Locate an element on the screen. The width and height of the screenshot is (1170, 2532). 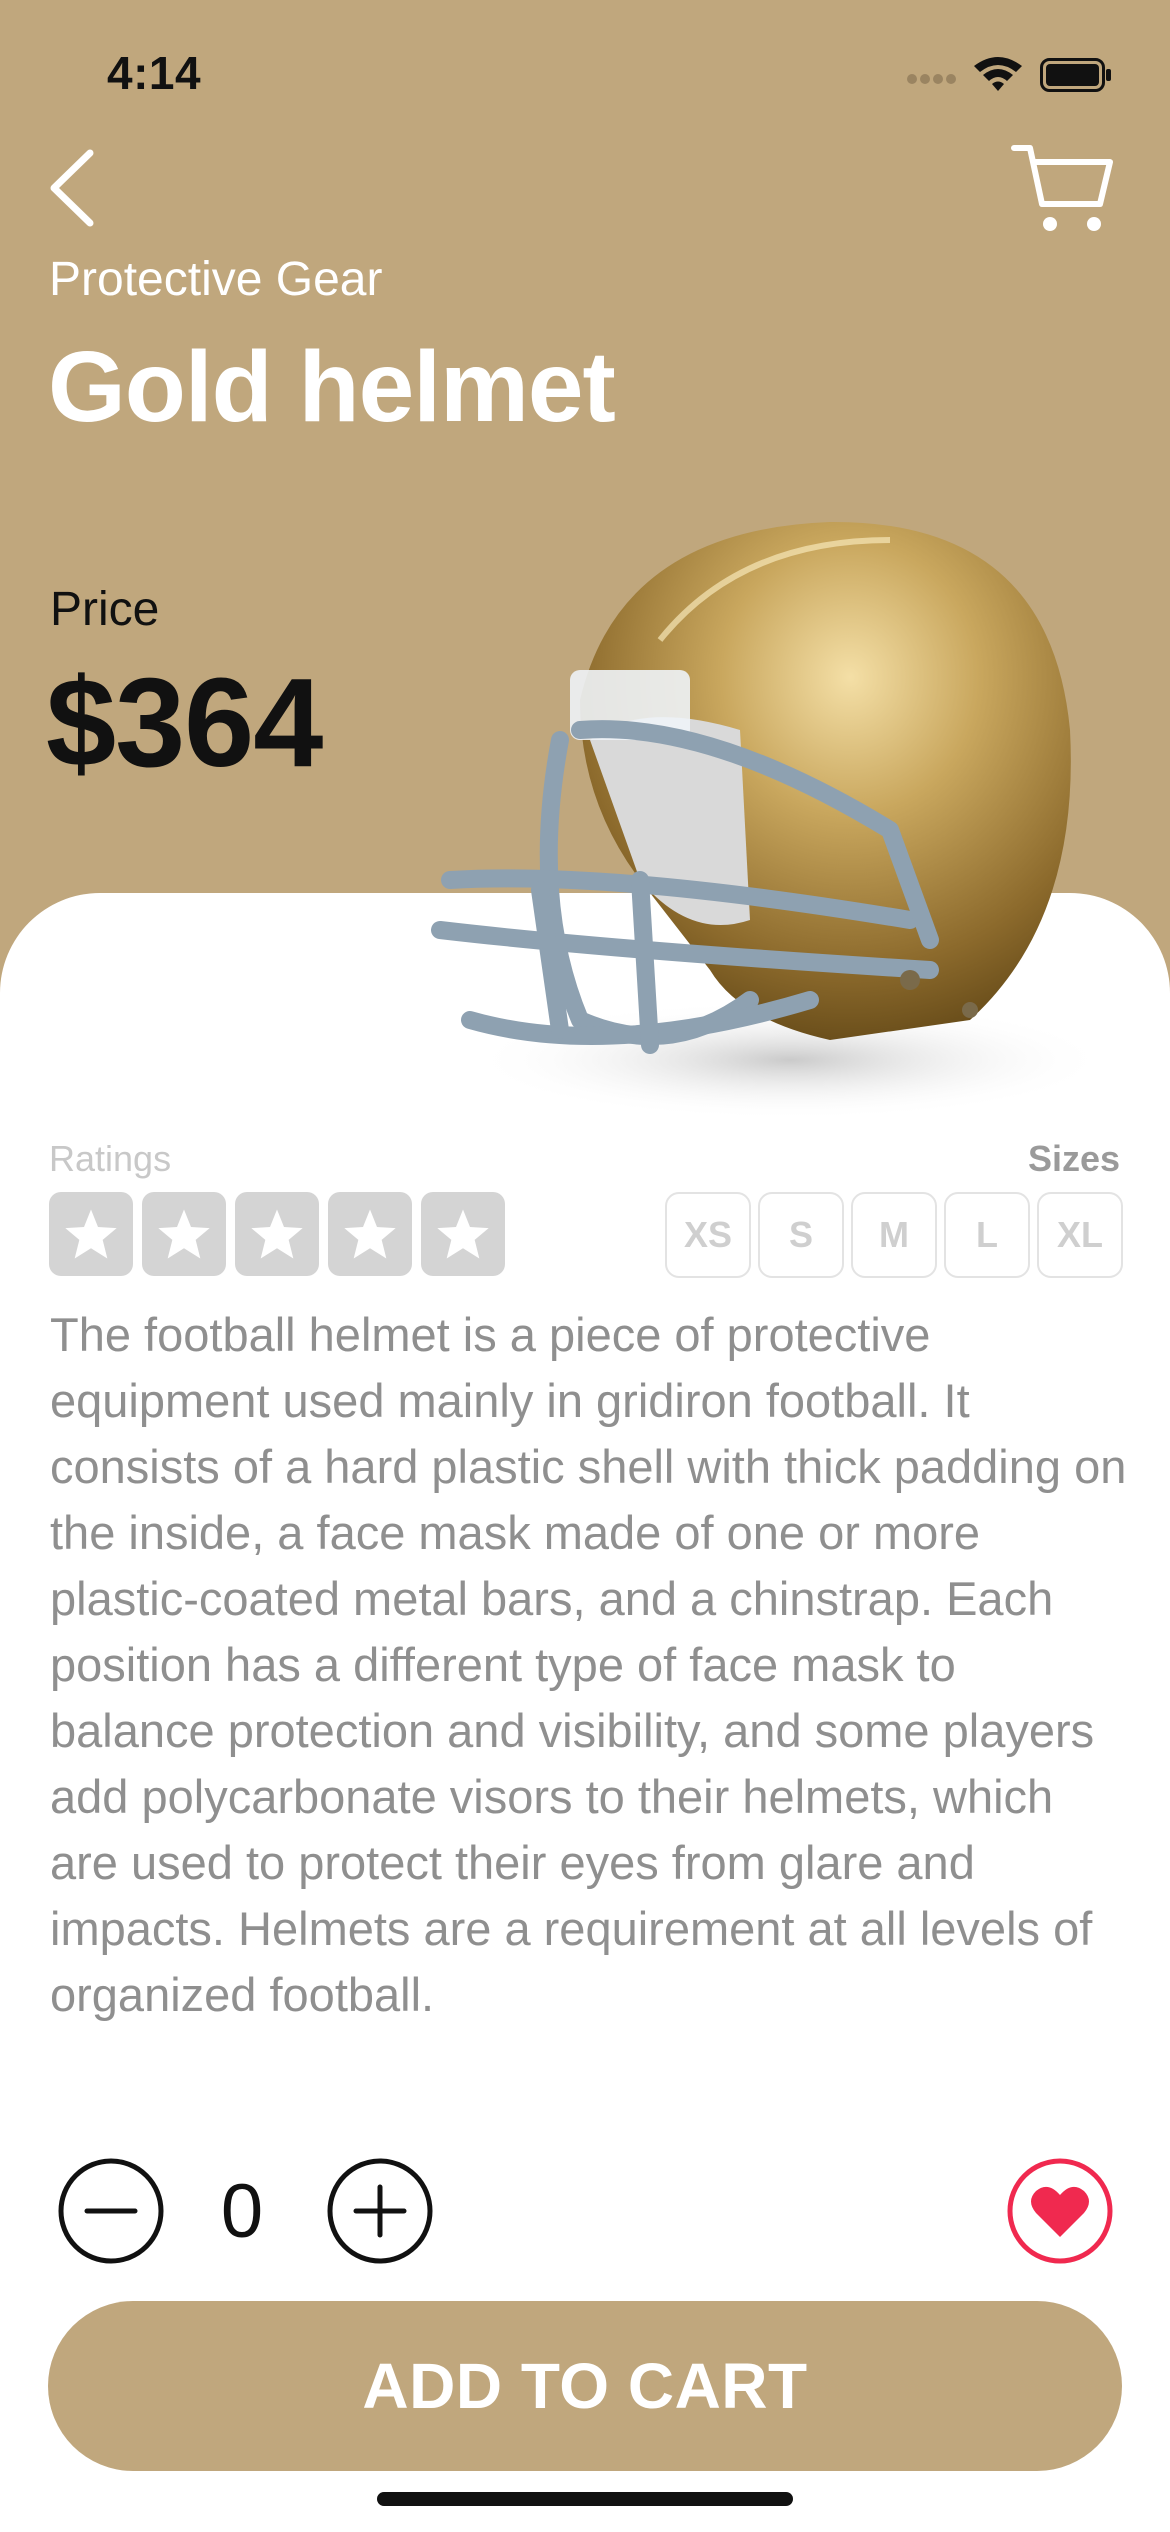
chevron-left-icon is located at coordinates (72, 188).